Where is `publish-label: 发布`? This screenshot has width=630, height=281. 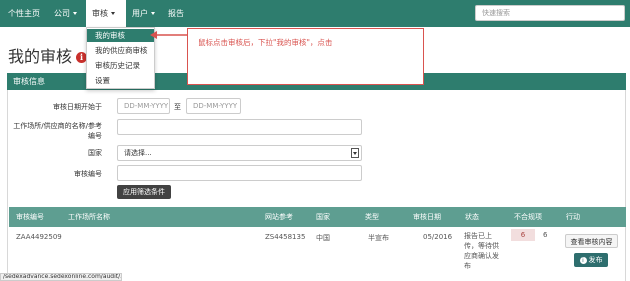
publish-label: 发布 is located at coordinates (595, 260).